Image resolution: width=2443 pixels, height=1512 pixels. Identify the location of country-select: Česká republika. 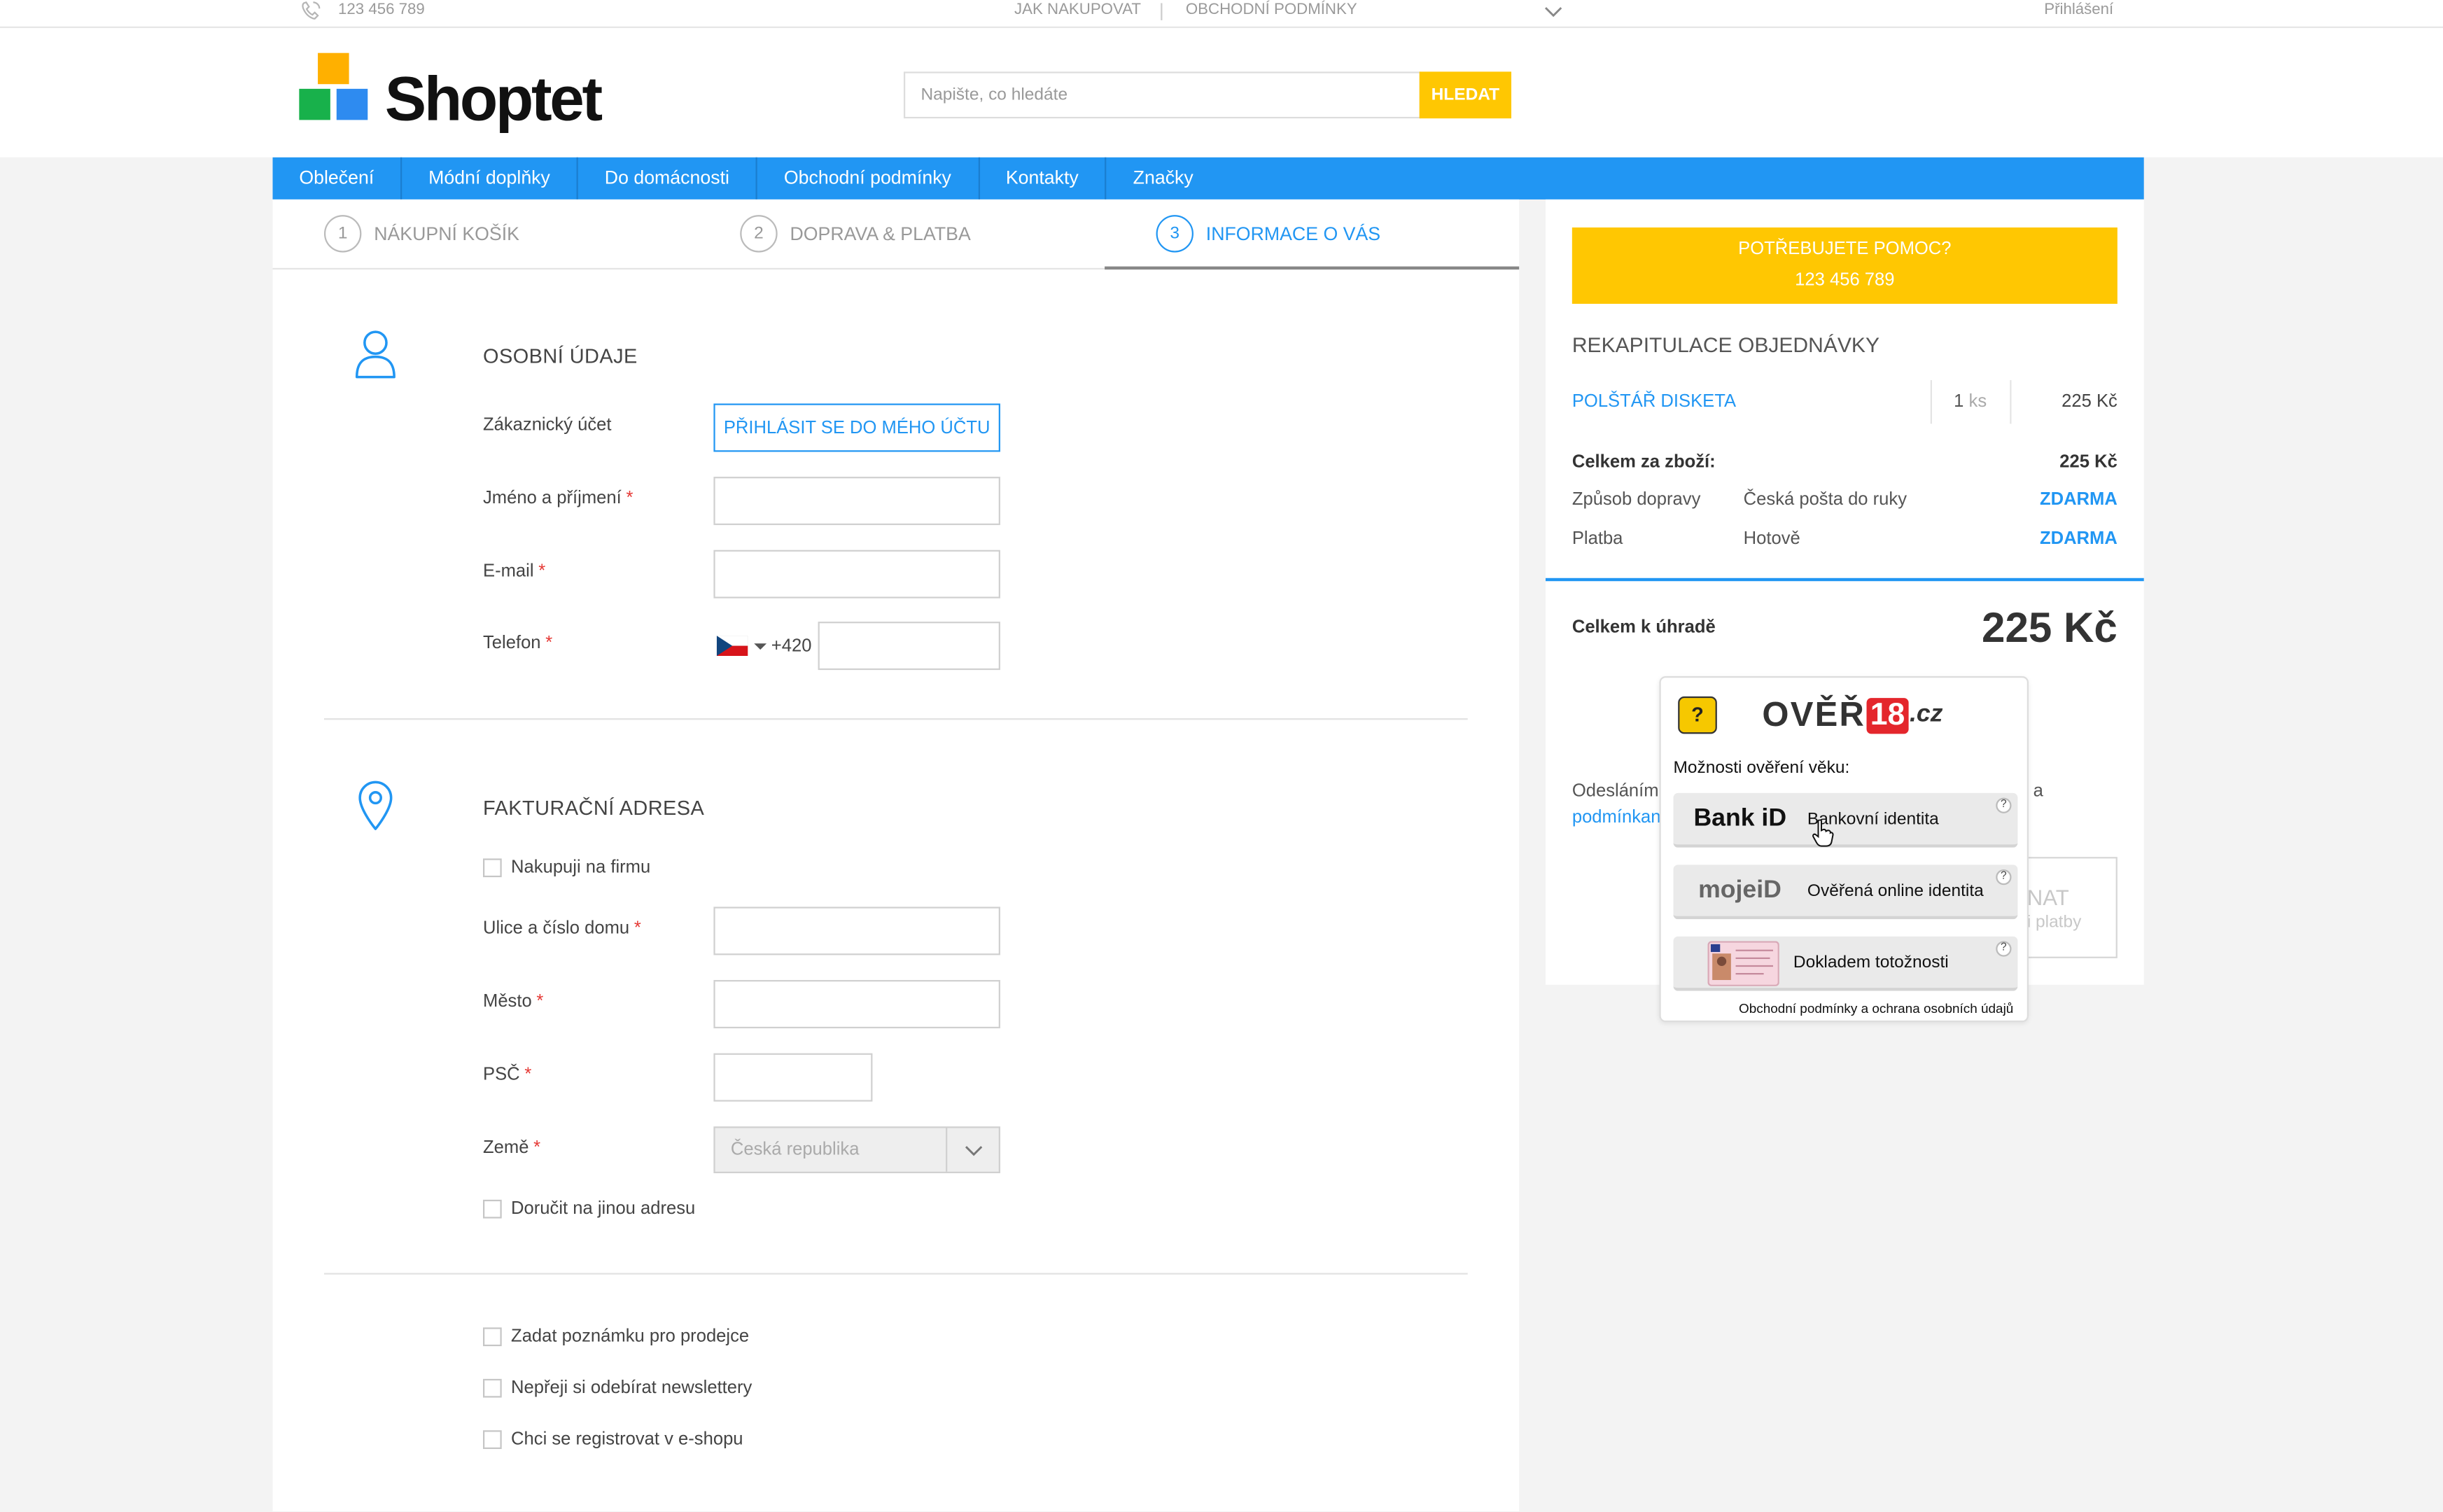
(856, 1150).